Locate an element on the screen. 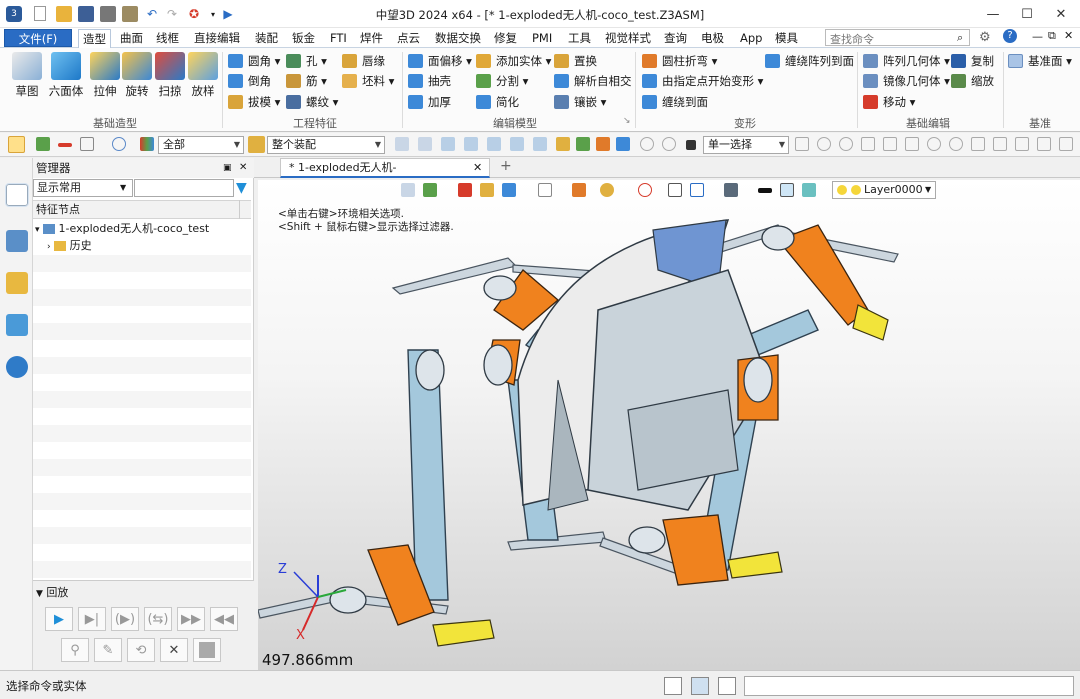 This screenshot has height=699, width=1080. tab-modeling: 造型 is located at coordinates (94, 39).